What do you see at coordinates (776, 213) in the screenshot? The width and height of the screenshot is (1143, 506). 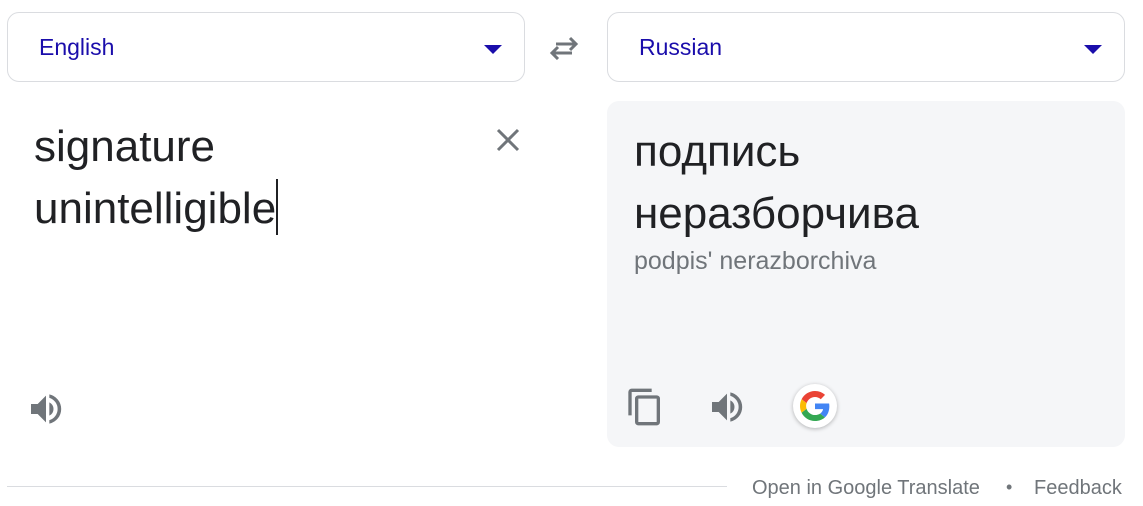 I see `translation-line-2: неразборчива` at bounding box center [776, 213].